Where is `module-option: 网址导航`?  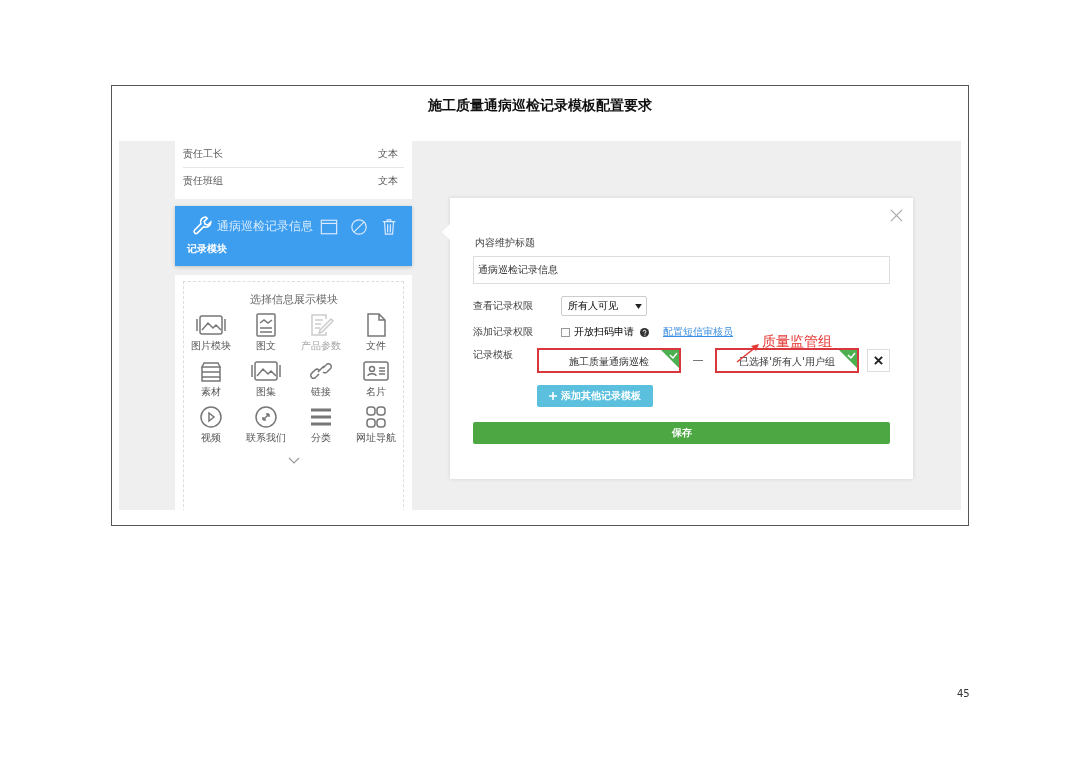
module-option: 网址导航 is located at coordinates (376, 425).